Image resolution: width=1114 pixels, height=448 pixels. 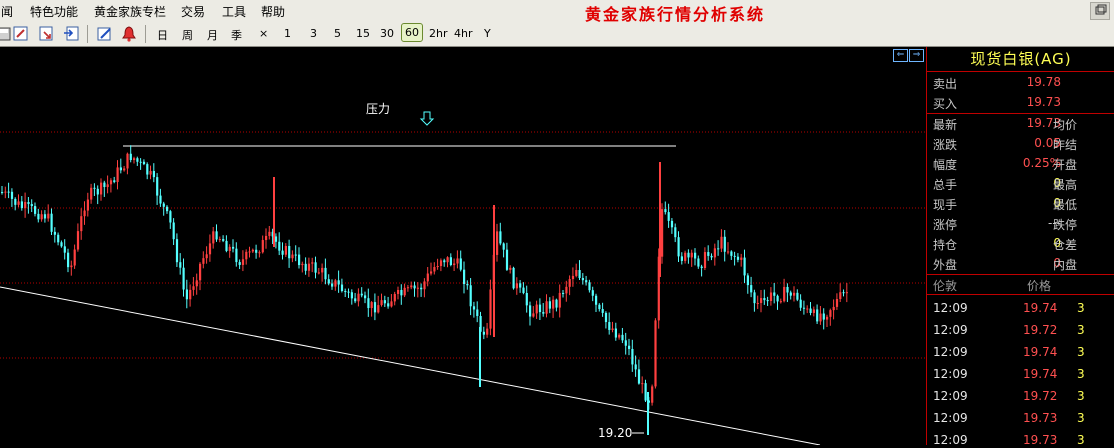 I want to click on export-icon, so click(x=47, y=34).